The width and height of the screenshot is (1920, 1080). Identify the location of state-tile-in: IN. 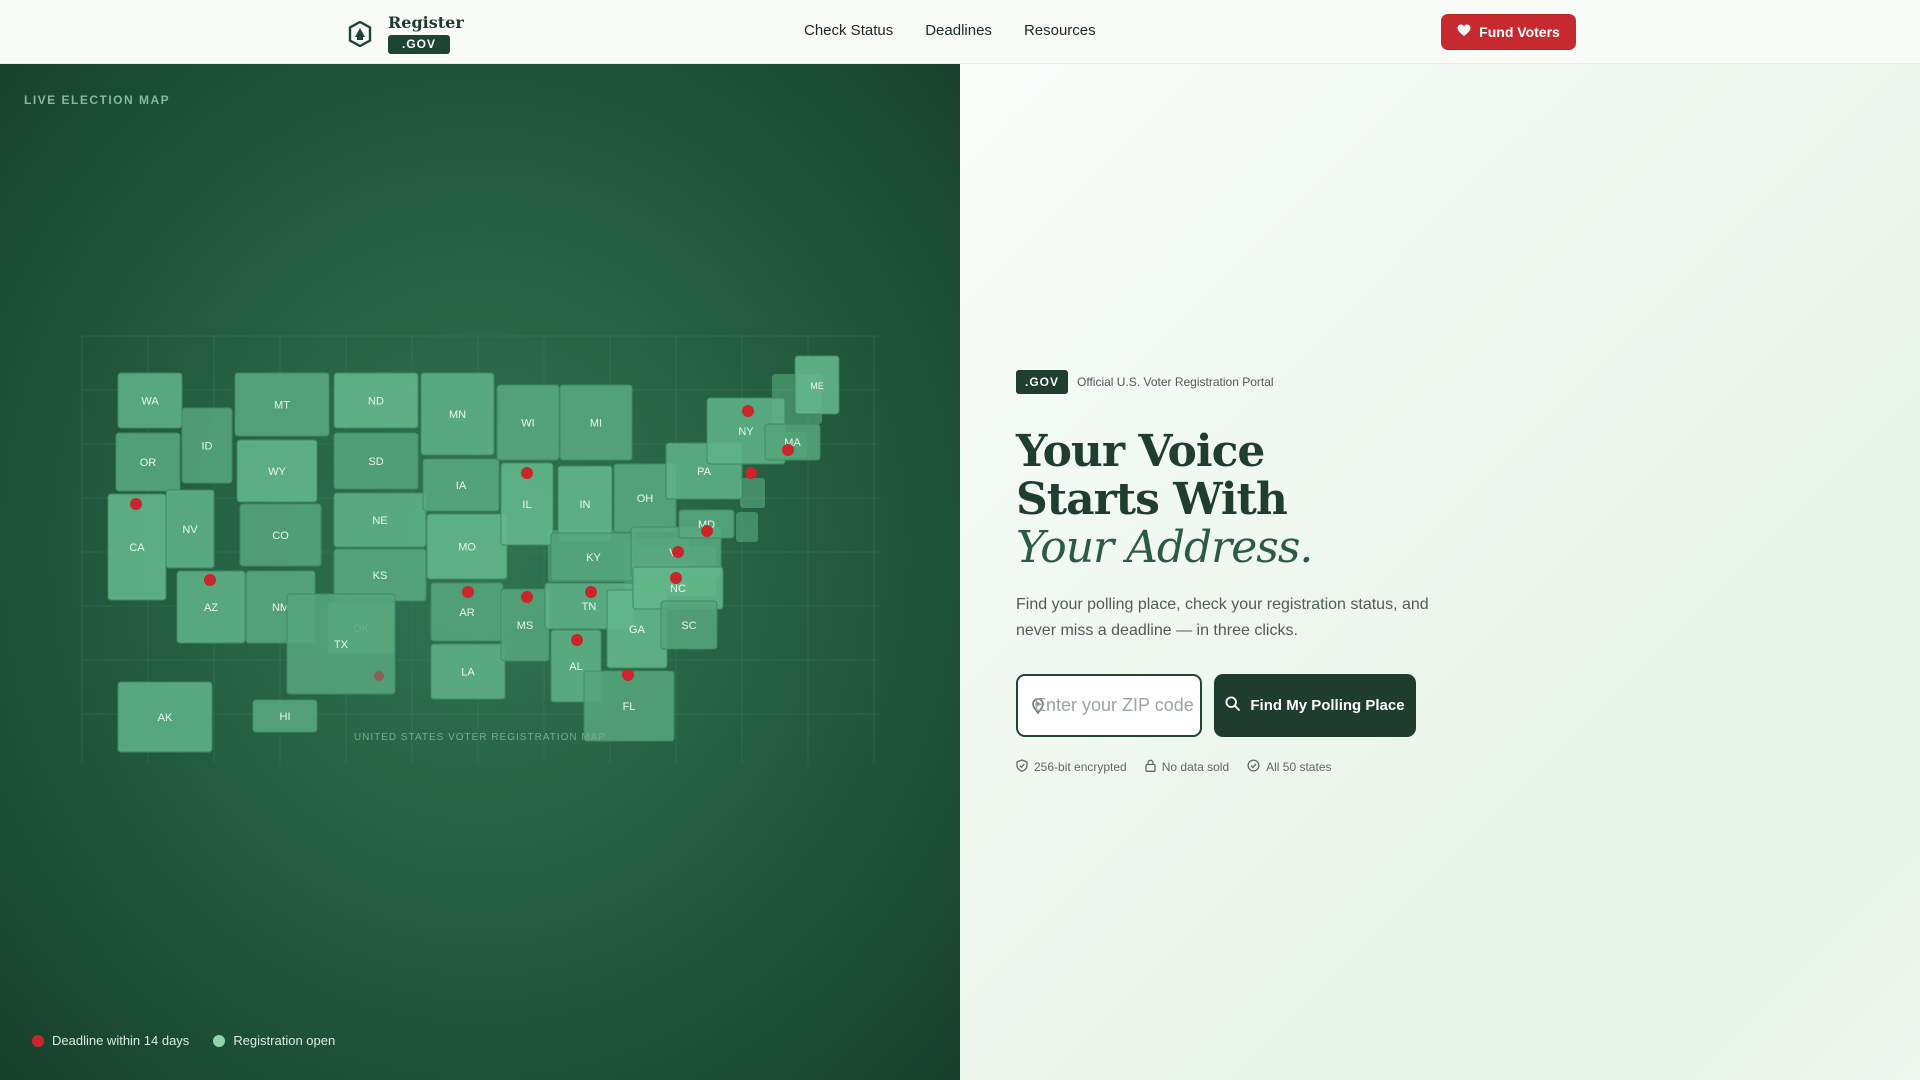
(585, 504).